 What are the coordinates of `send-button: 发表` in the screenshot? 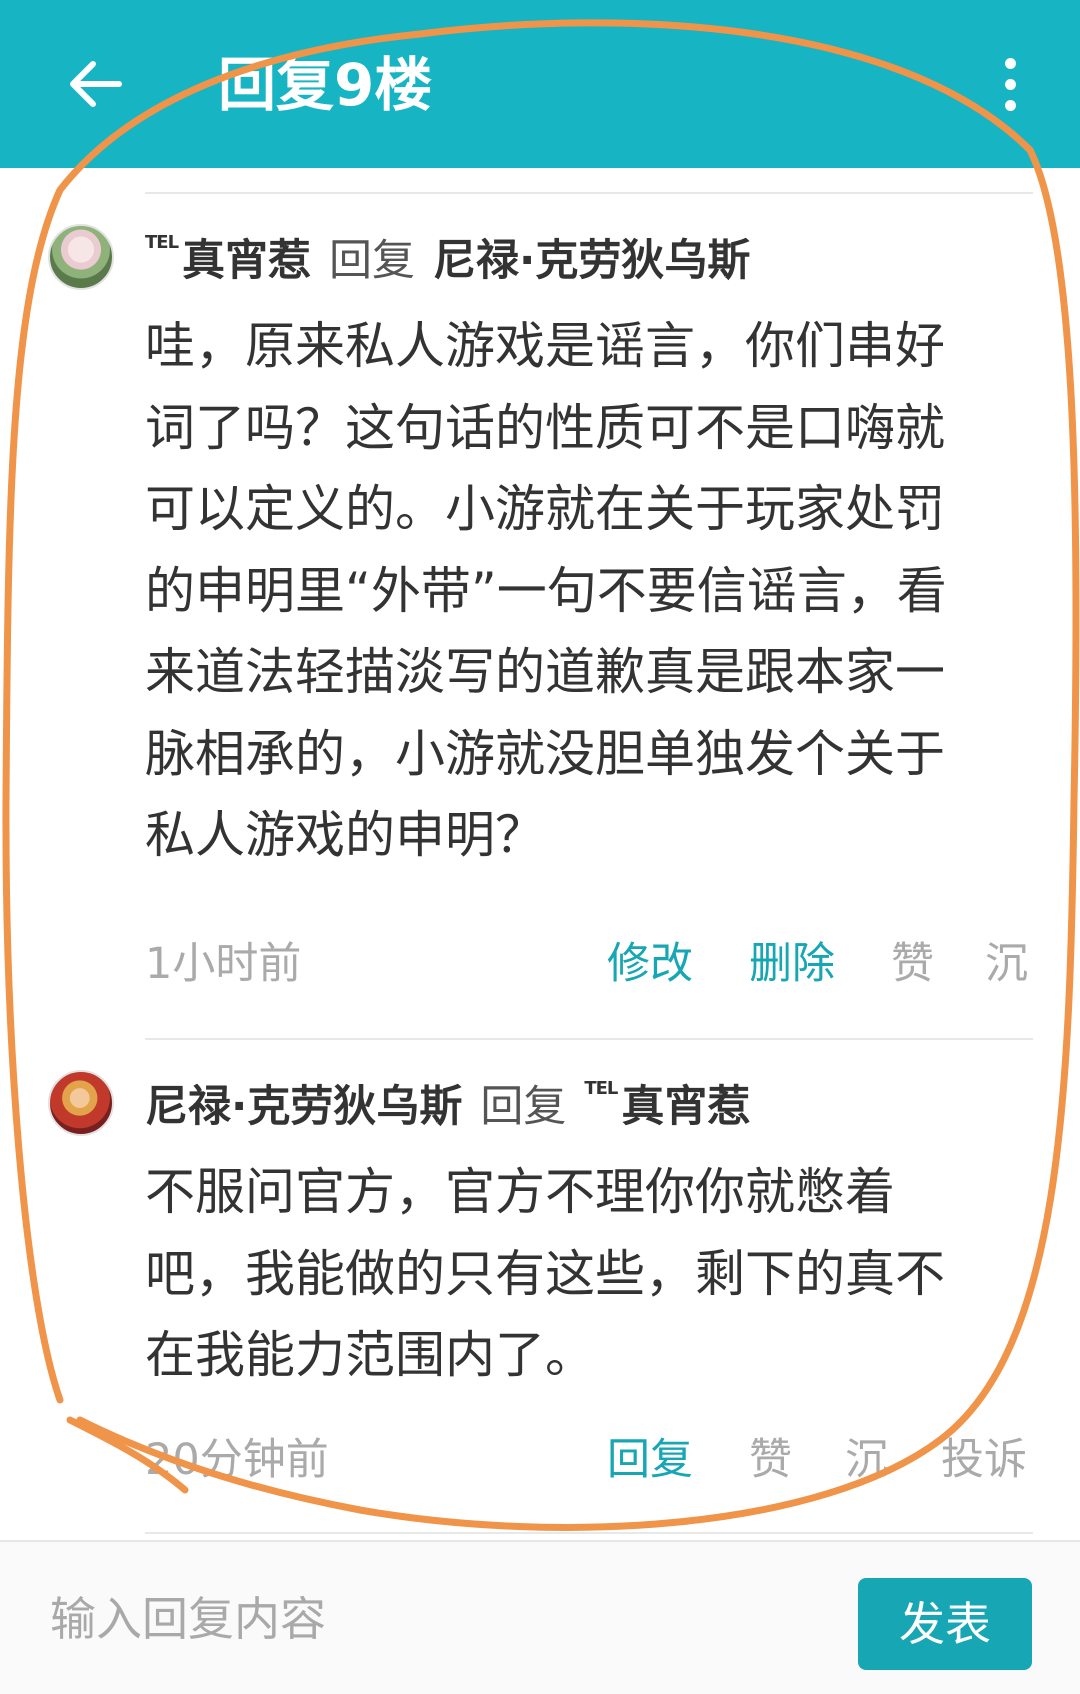 It's located at (945, 1624).